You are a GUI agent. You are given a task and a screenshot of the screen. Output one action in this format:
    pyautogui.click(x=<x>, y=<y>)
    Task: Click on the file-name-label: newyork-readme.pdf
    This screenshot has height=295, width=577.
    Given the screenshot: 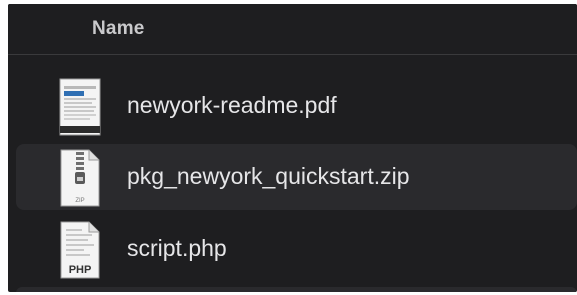 What is the action you would take?
    pyautogui.click(x=232, y=105)
    